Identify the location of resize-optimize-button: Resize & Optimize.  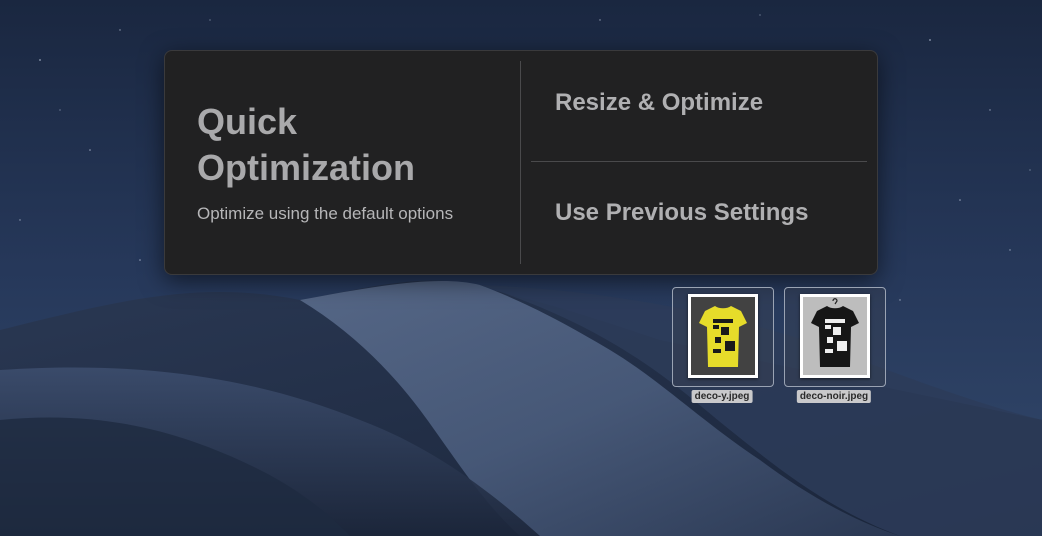
(699, 106).